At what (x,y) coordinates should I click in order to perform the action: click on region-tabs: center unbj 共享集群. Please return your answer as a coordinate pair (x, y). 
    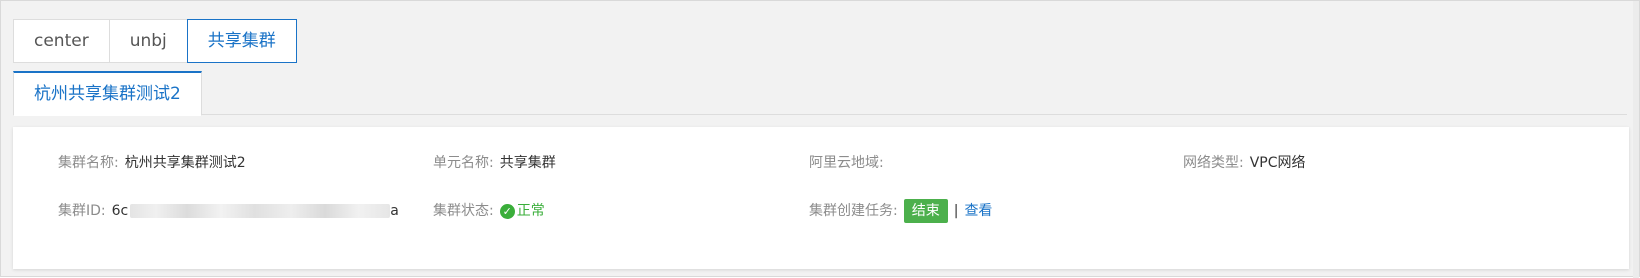
    Looking at the image, I should click on (155, 41).